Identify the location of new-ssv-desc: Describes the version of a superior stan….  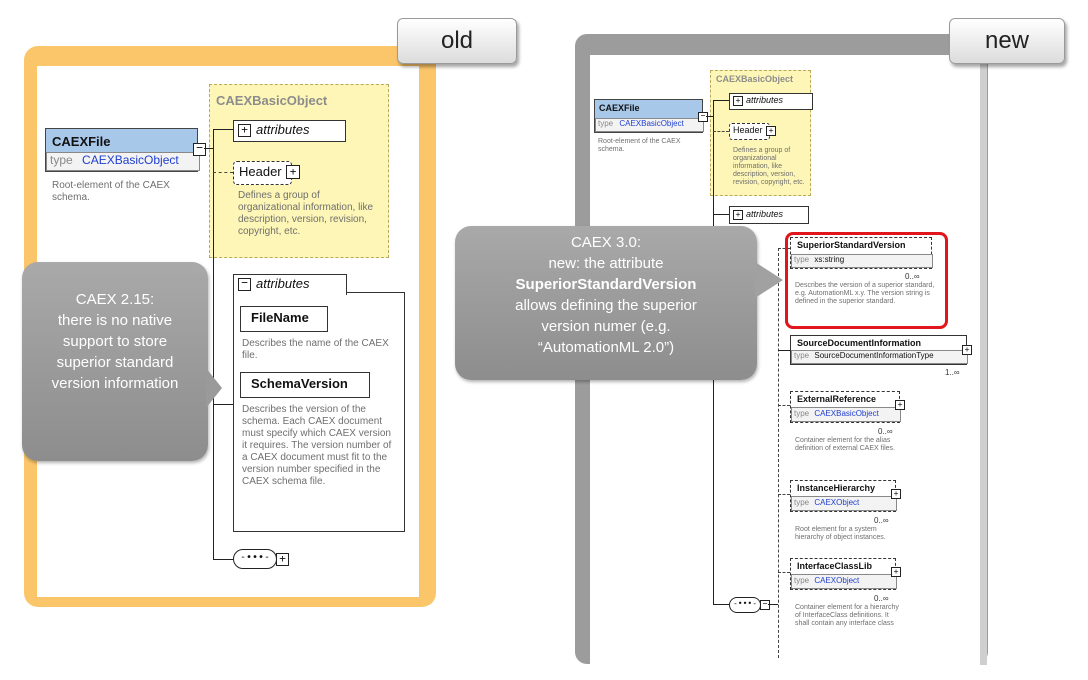
(865, 293).